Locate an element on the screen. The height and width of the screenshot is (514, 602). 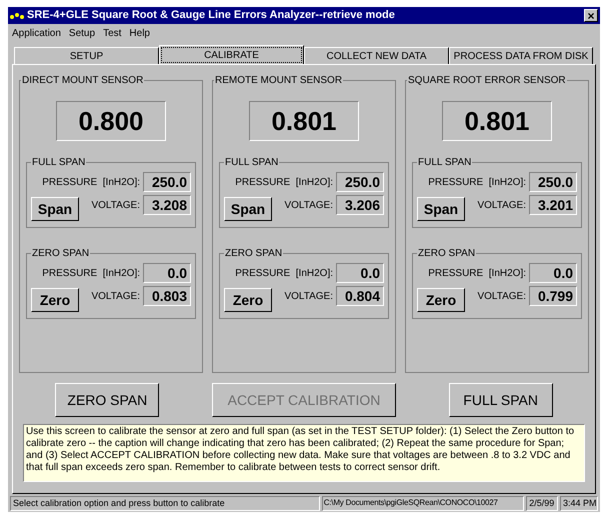
value-field: 0.804 is located at coordinates (360, 296).